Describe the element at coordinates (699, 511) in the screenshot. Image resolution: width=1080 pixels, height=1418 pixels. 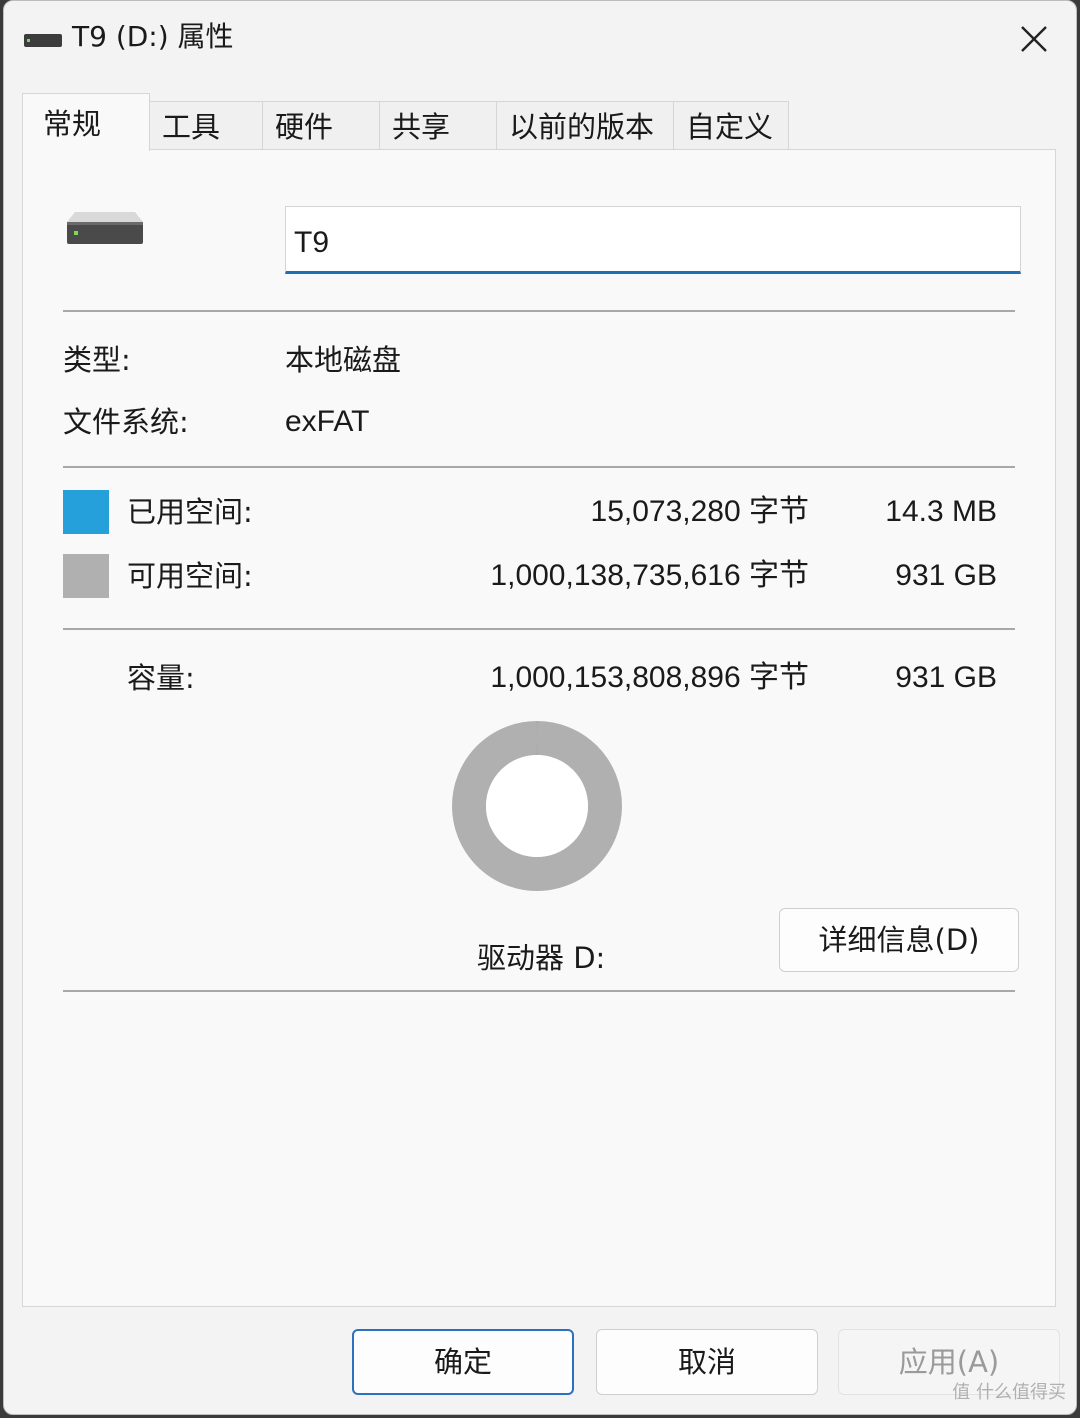
I see `used-space-bytes: 15,073,280 字节` at that location.